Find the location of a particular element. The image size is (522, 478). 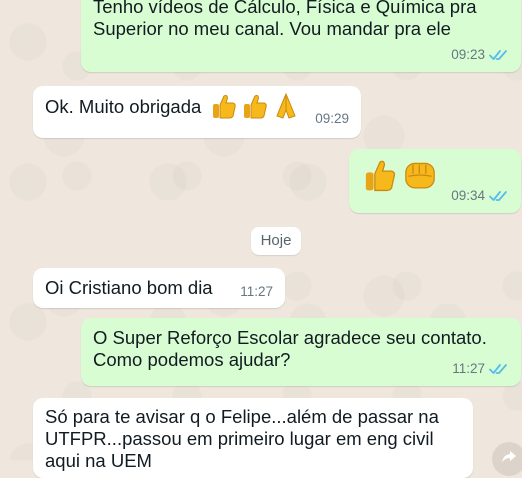

message-bubble-incoming: Oi Cristiano bom dia 11:27 is located at coordinates (159, 288).